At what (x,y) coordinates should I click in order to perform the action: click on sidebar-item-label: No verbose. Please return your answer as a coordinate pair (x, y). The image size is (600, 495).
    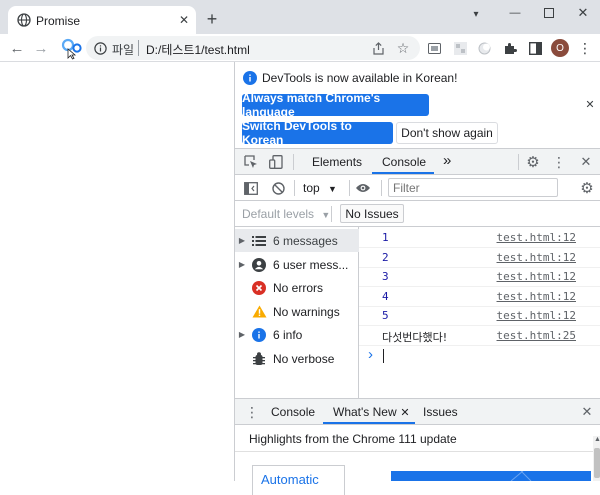
    Looking at the image, I should click on (304, 358).